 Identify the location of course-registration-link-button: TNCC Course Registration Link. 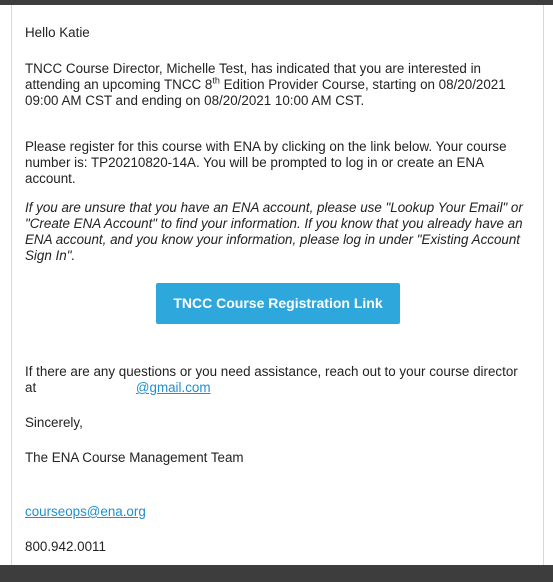
(278, 303).